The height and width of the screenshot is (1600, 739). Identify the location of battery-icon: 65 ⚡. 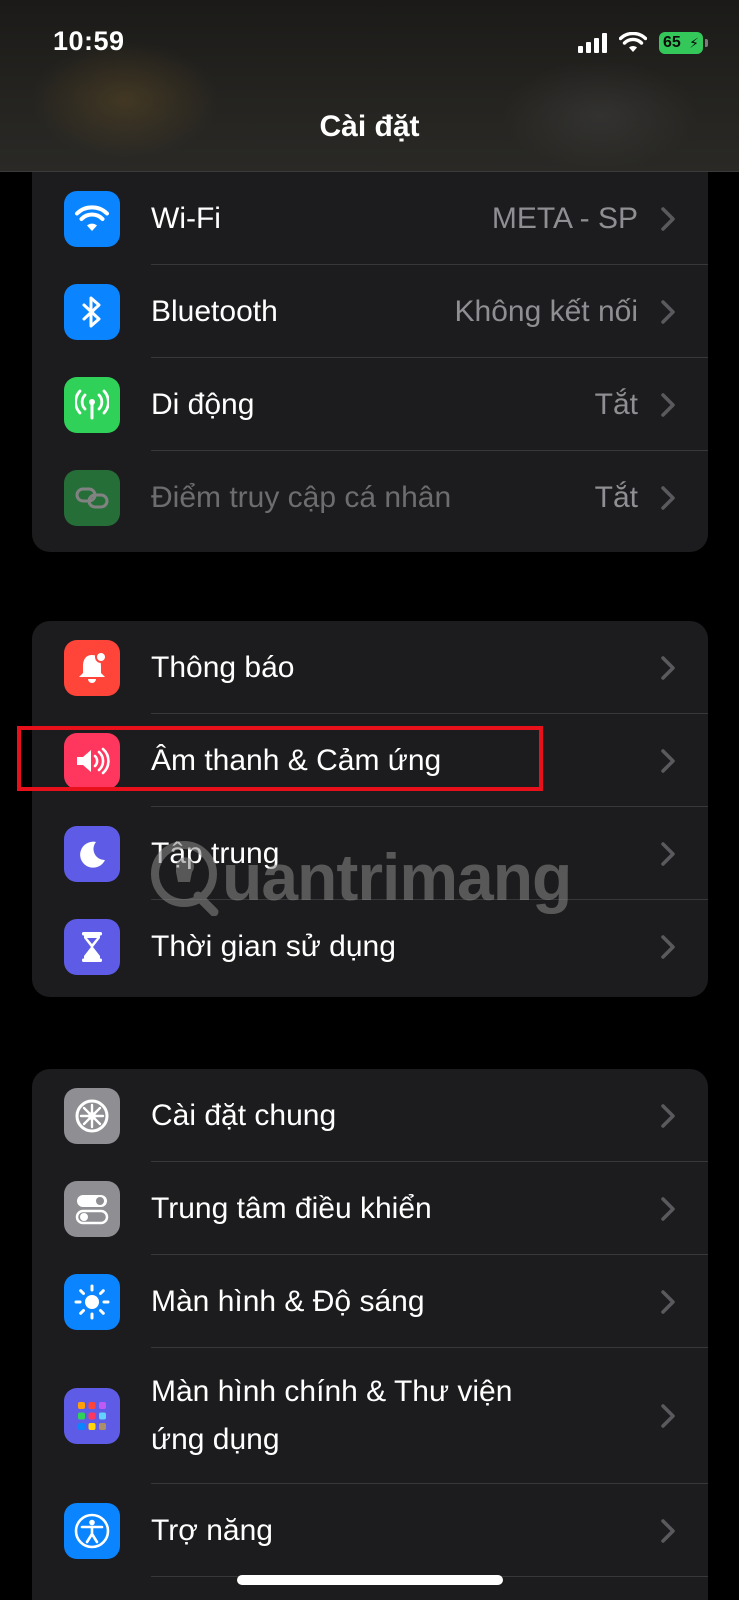
(683, 43).